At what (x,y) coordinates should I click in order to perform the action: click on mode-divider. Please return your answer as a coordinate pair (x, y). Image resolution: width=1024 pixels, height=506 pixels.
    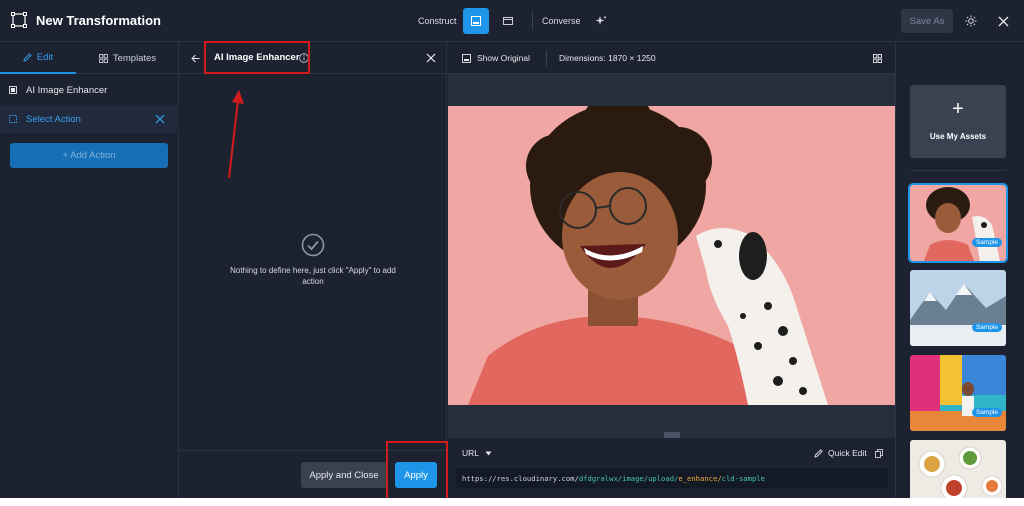
    Looking at the image, I should click on (532, 21).